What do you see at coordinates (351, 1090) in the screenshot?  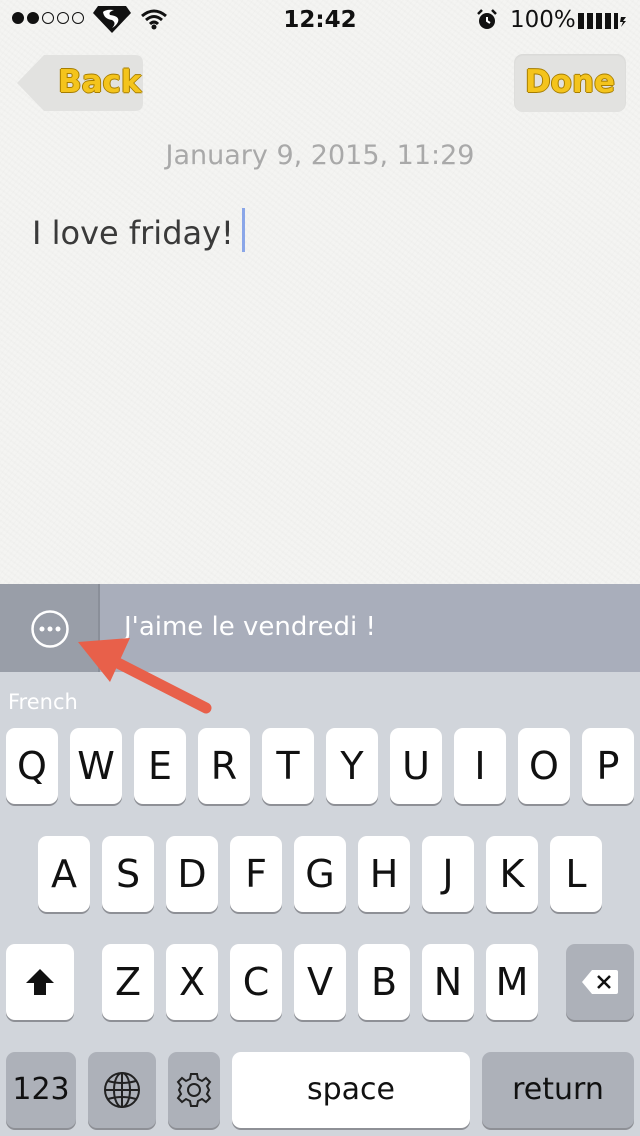 I see `space-key: space` at bounding box center [351, 1090].